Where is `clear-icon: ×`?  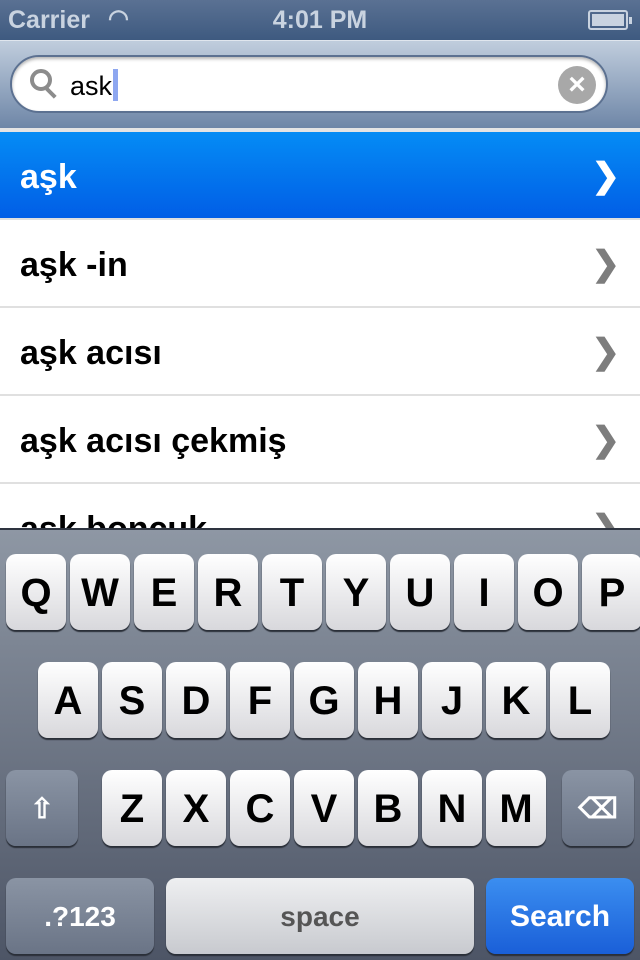 clear-icon: × is located at coordinates (577, 85).